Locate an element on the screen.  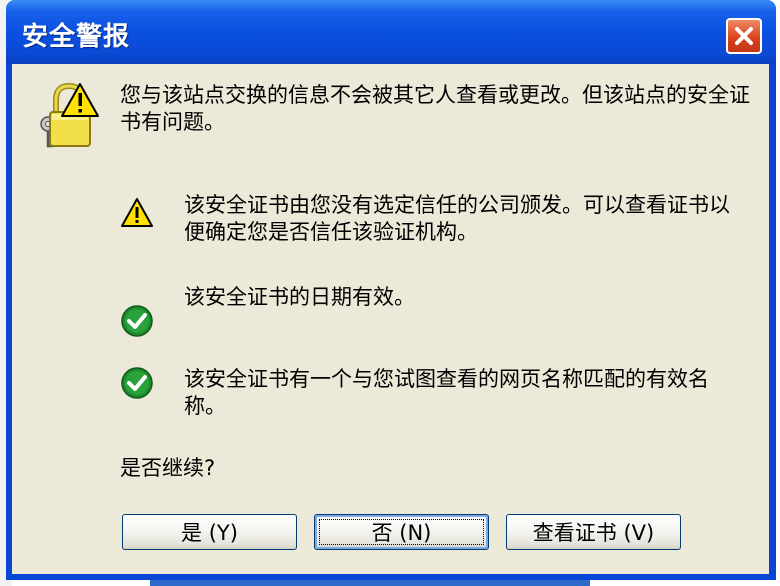
lock-warning-icon is located at coordinates (69, 115).